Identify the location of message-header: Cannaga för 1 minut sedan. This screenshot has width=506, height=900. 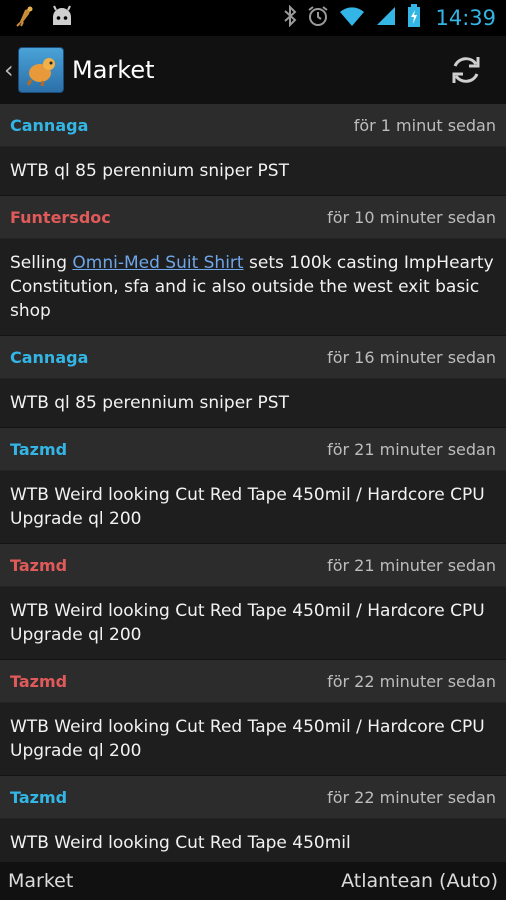
(253, 125).